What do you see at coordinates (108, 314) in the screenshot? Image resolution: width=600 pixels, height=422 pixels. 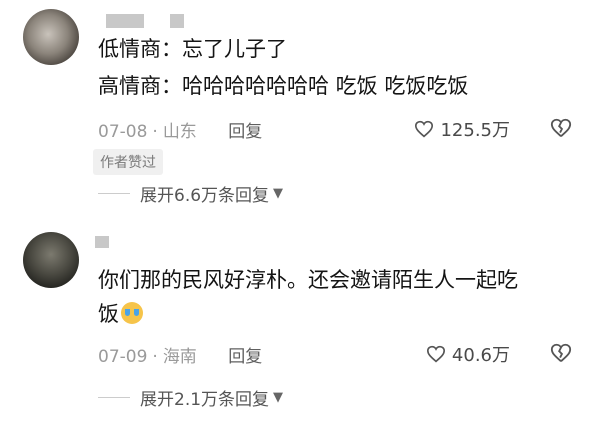 I see `comment-text-fragment: 饭` at bounding box center [108, 314].